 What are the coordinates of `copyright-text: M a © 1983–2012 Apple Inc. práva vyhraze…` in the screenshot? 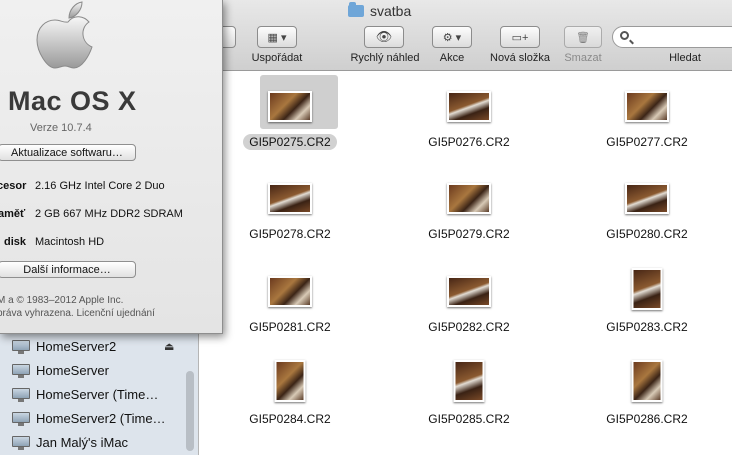 It's located at (77, 307).